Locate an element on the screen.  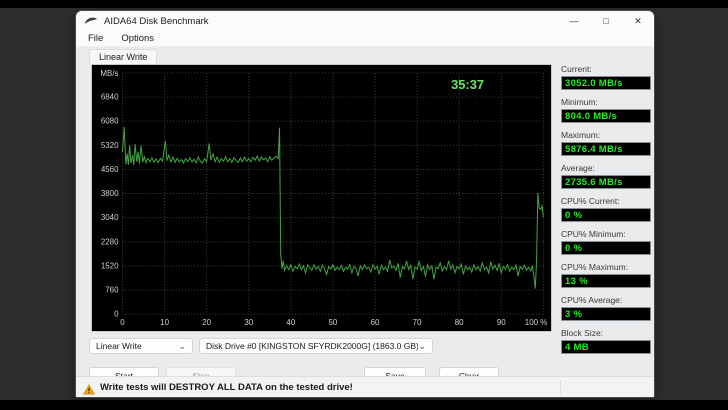
test-type-select: Linear Write ⌄ is located at coordinates (141, 346).